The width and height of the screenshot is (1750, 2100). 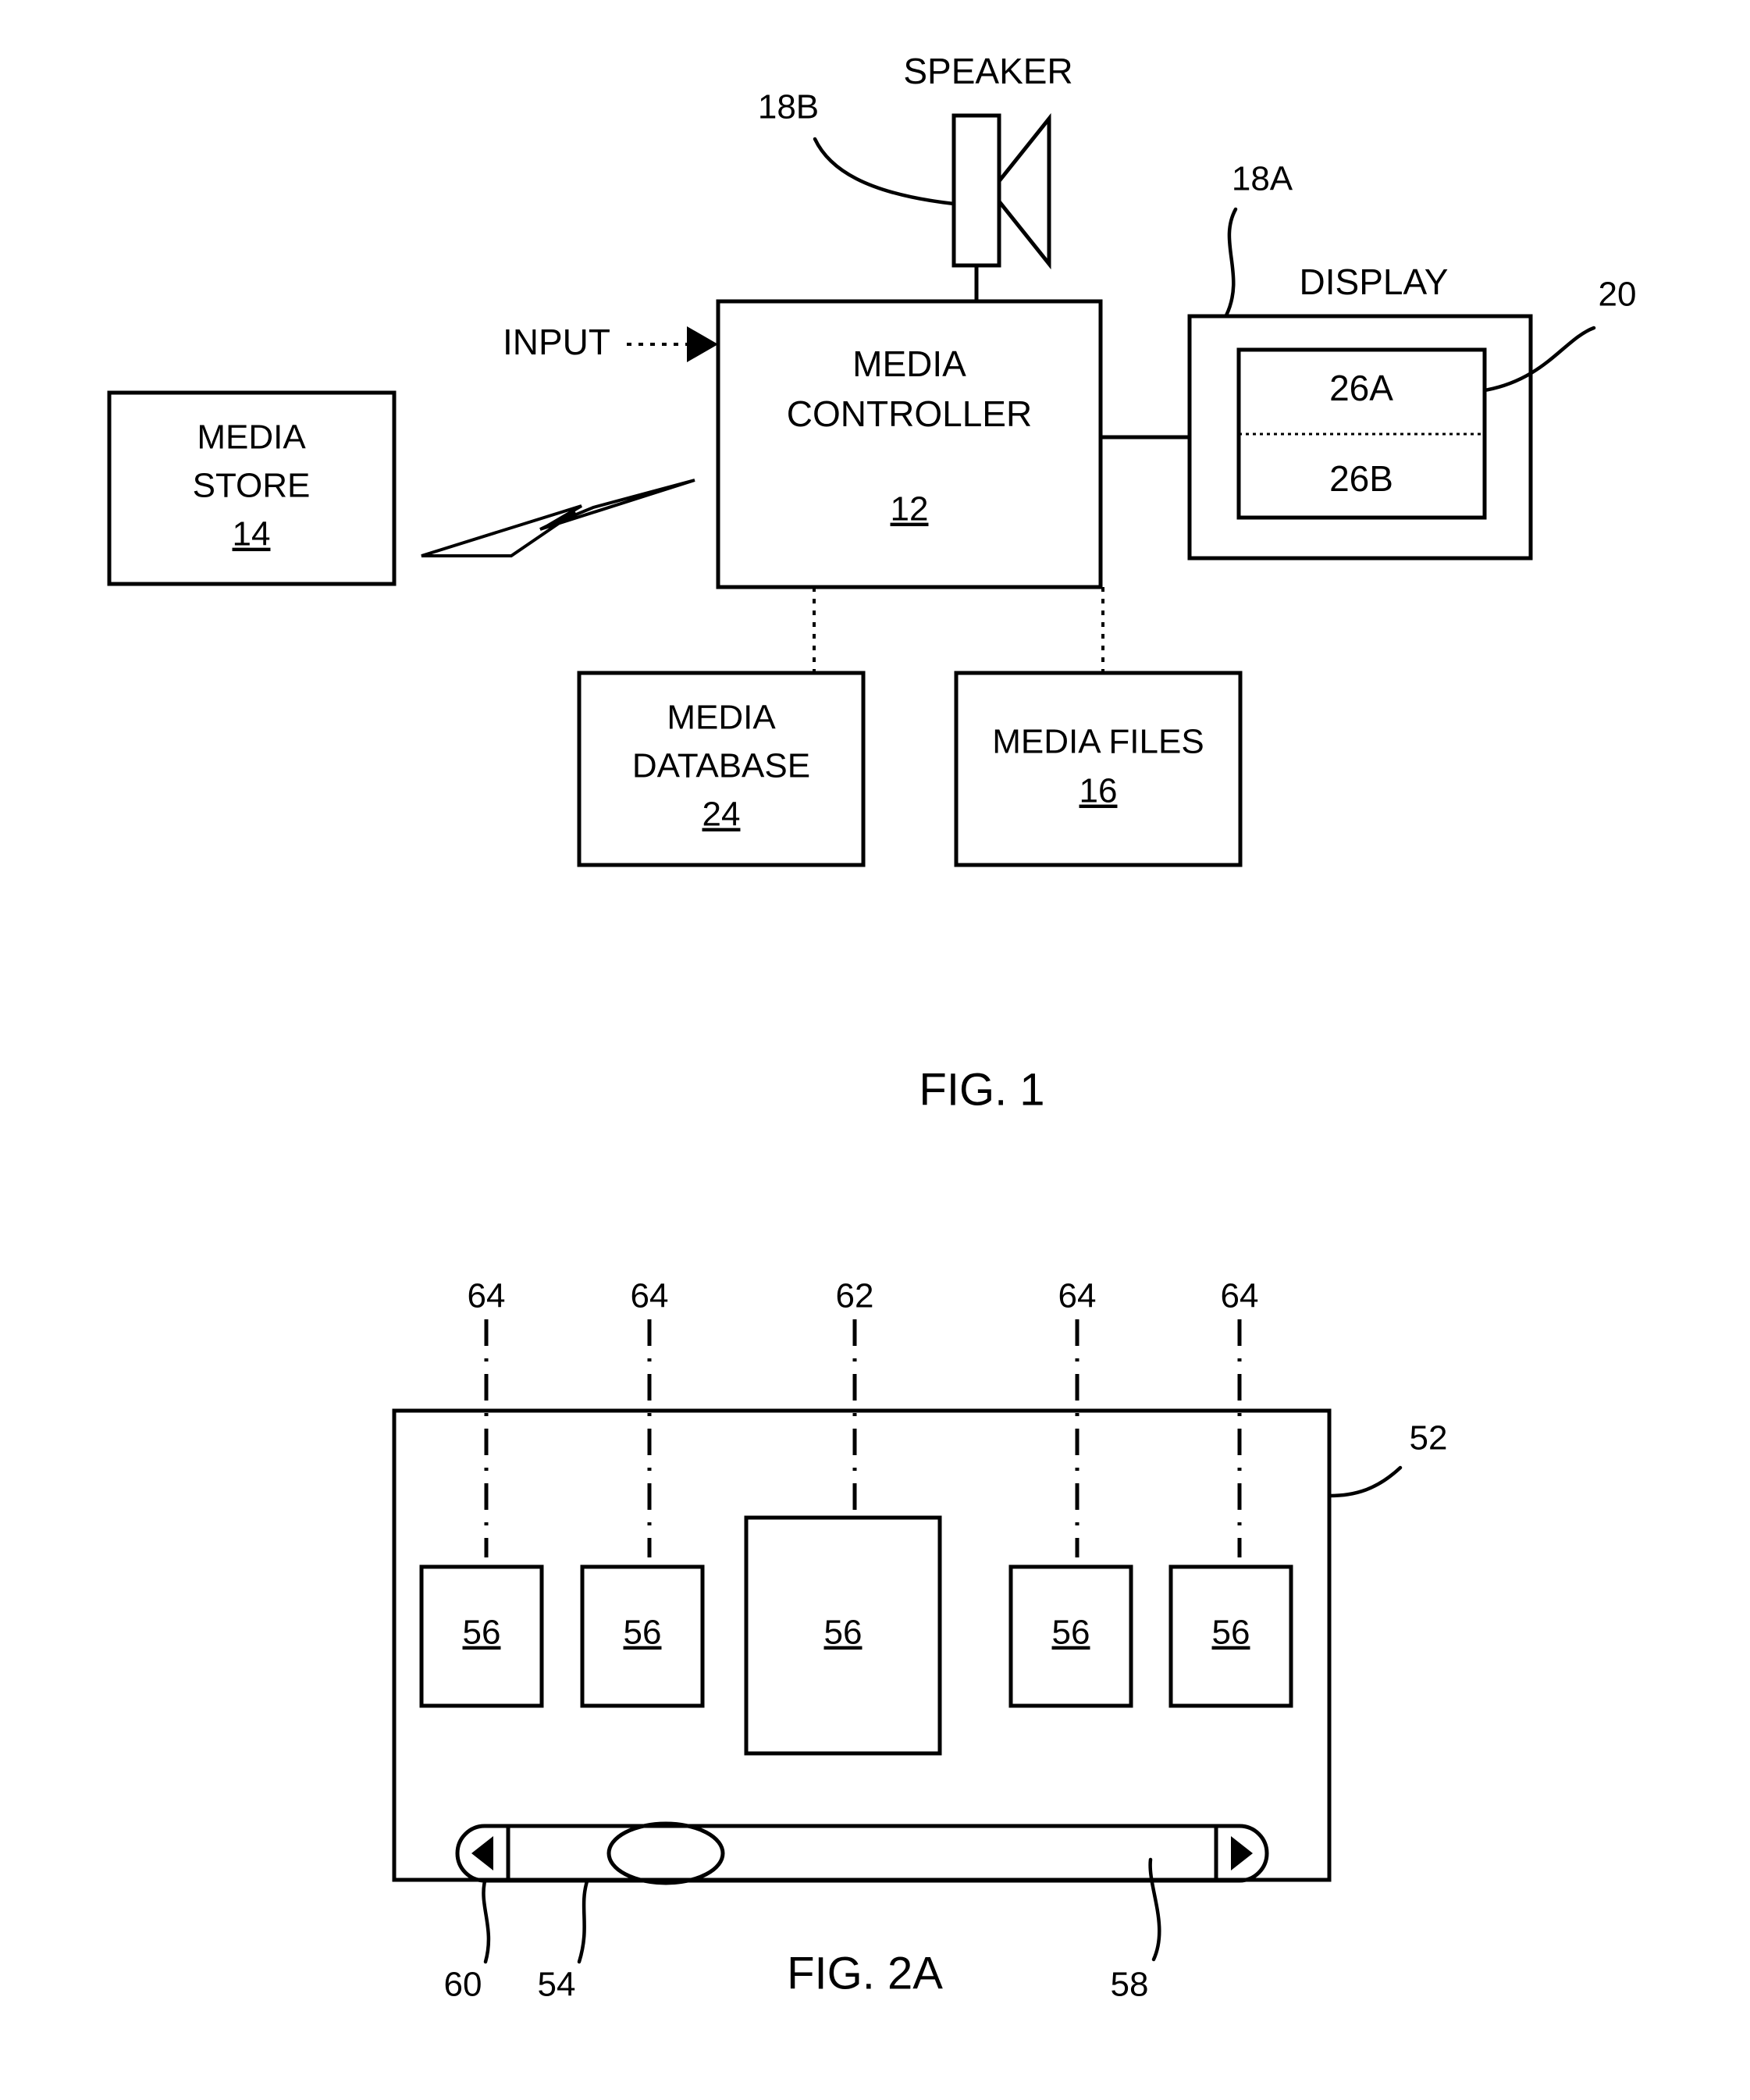 I want to click on ref-52: 52, so click(x=1429, y=1438).